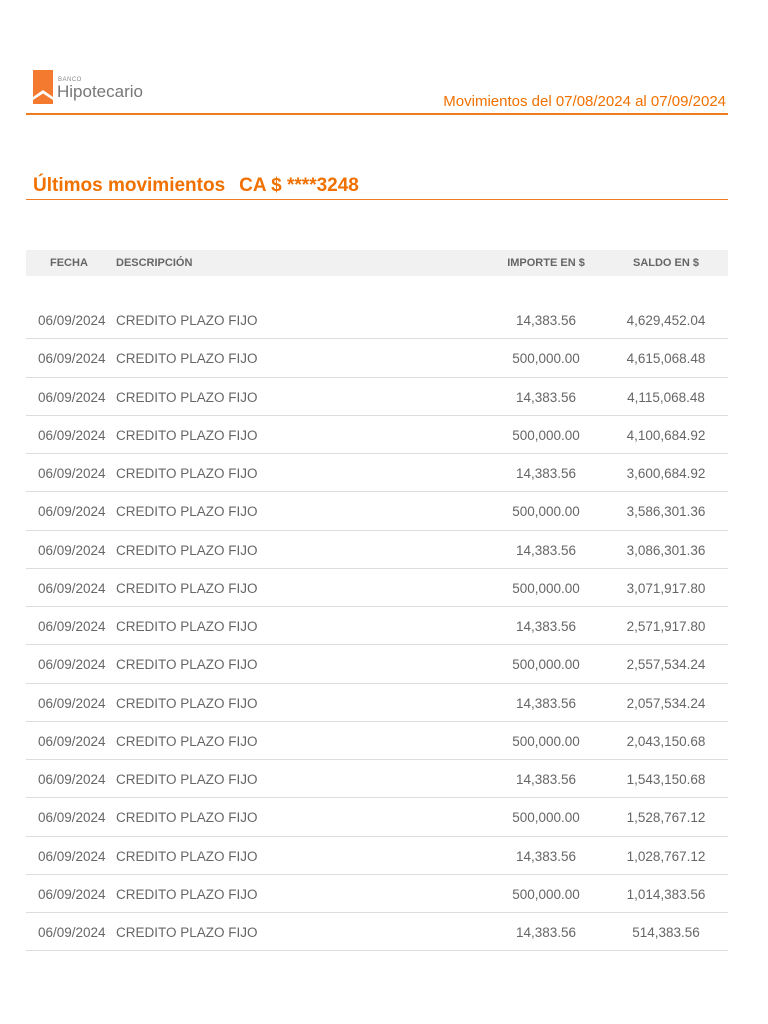 The width and height of the screenshot is (768, 1024). Describe the element at coordinates (584, 101) in the screenshot. I see `statement-period: Movimientos del 07/08/2024 al 07/09/2024` at that location.